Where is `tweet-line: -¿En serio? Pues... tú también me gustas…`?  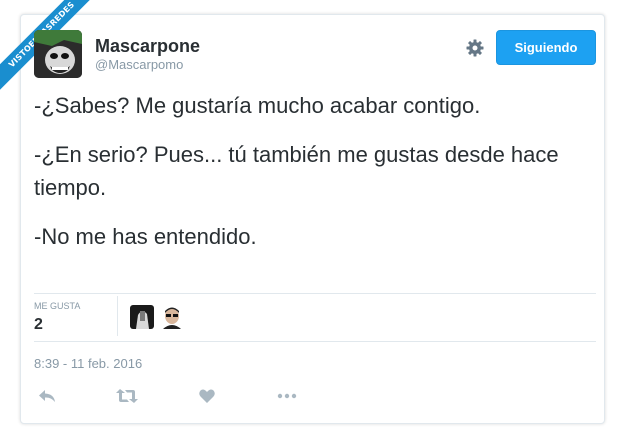 tweet-line: -¿En serio? Pues... tú también me gustas… is located at coordinates (296, 171).